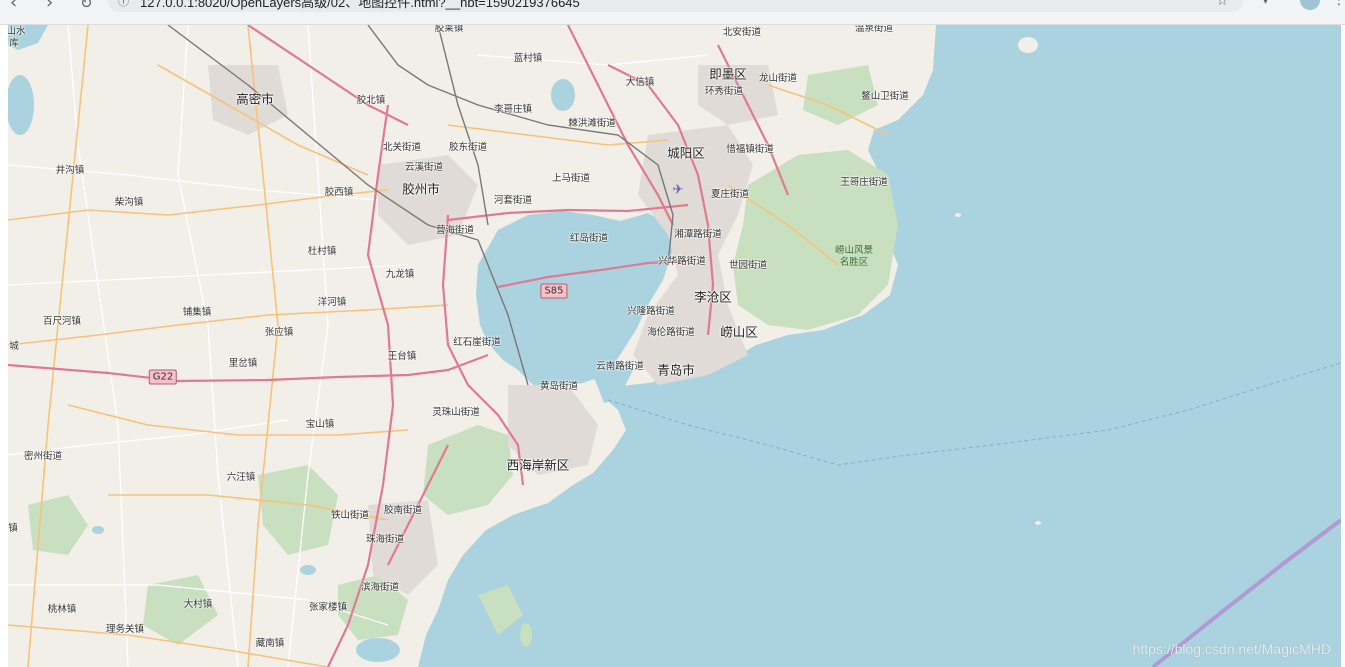  What do you see at coordinates (402, 147) in the screenshot?
I see `place-label-beiguan: 北关街道` at bounding box center [402, 147].